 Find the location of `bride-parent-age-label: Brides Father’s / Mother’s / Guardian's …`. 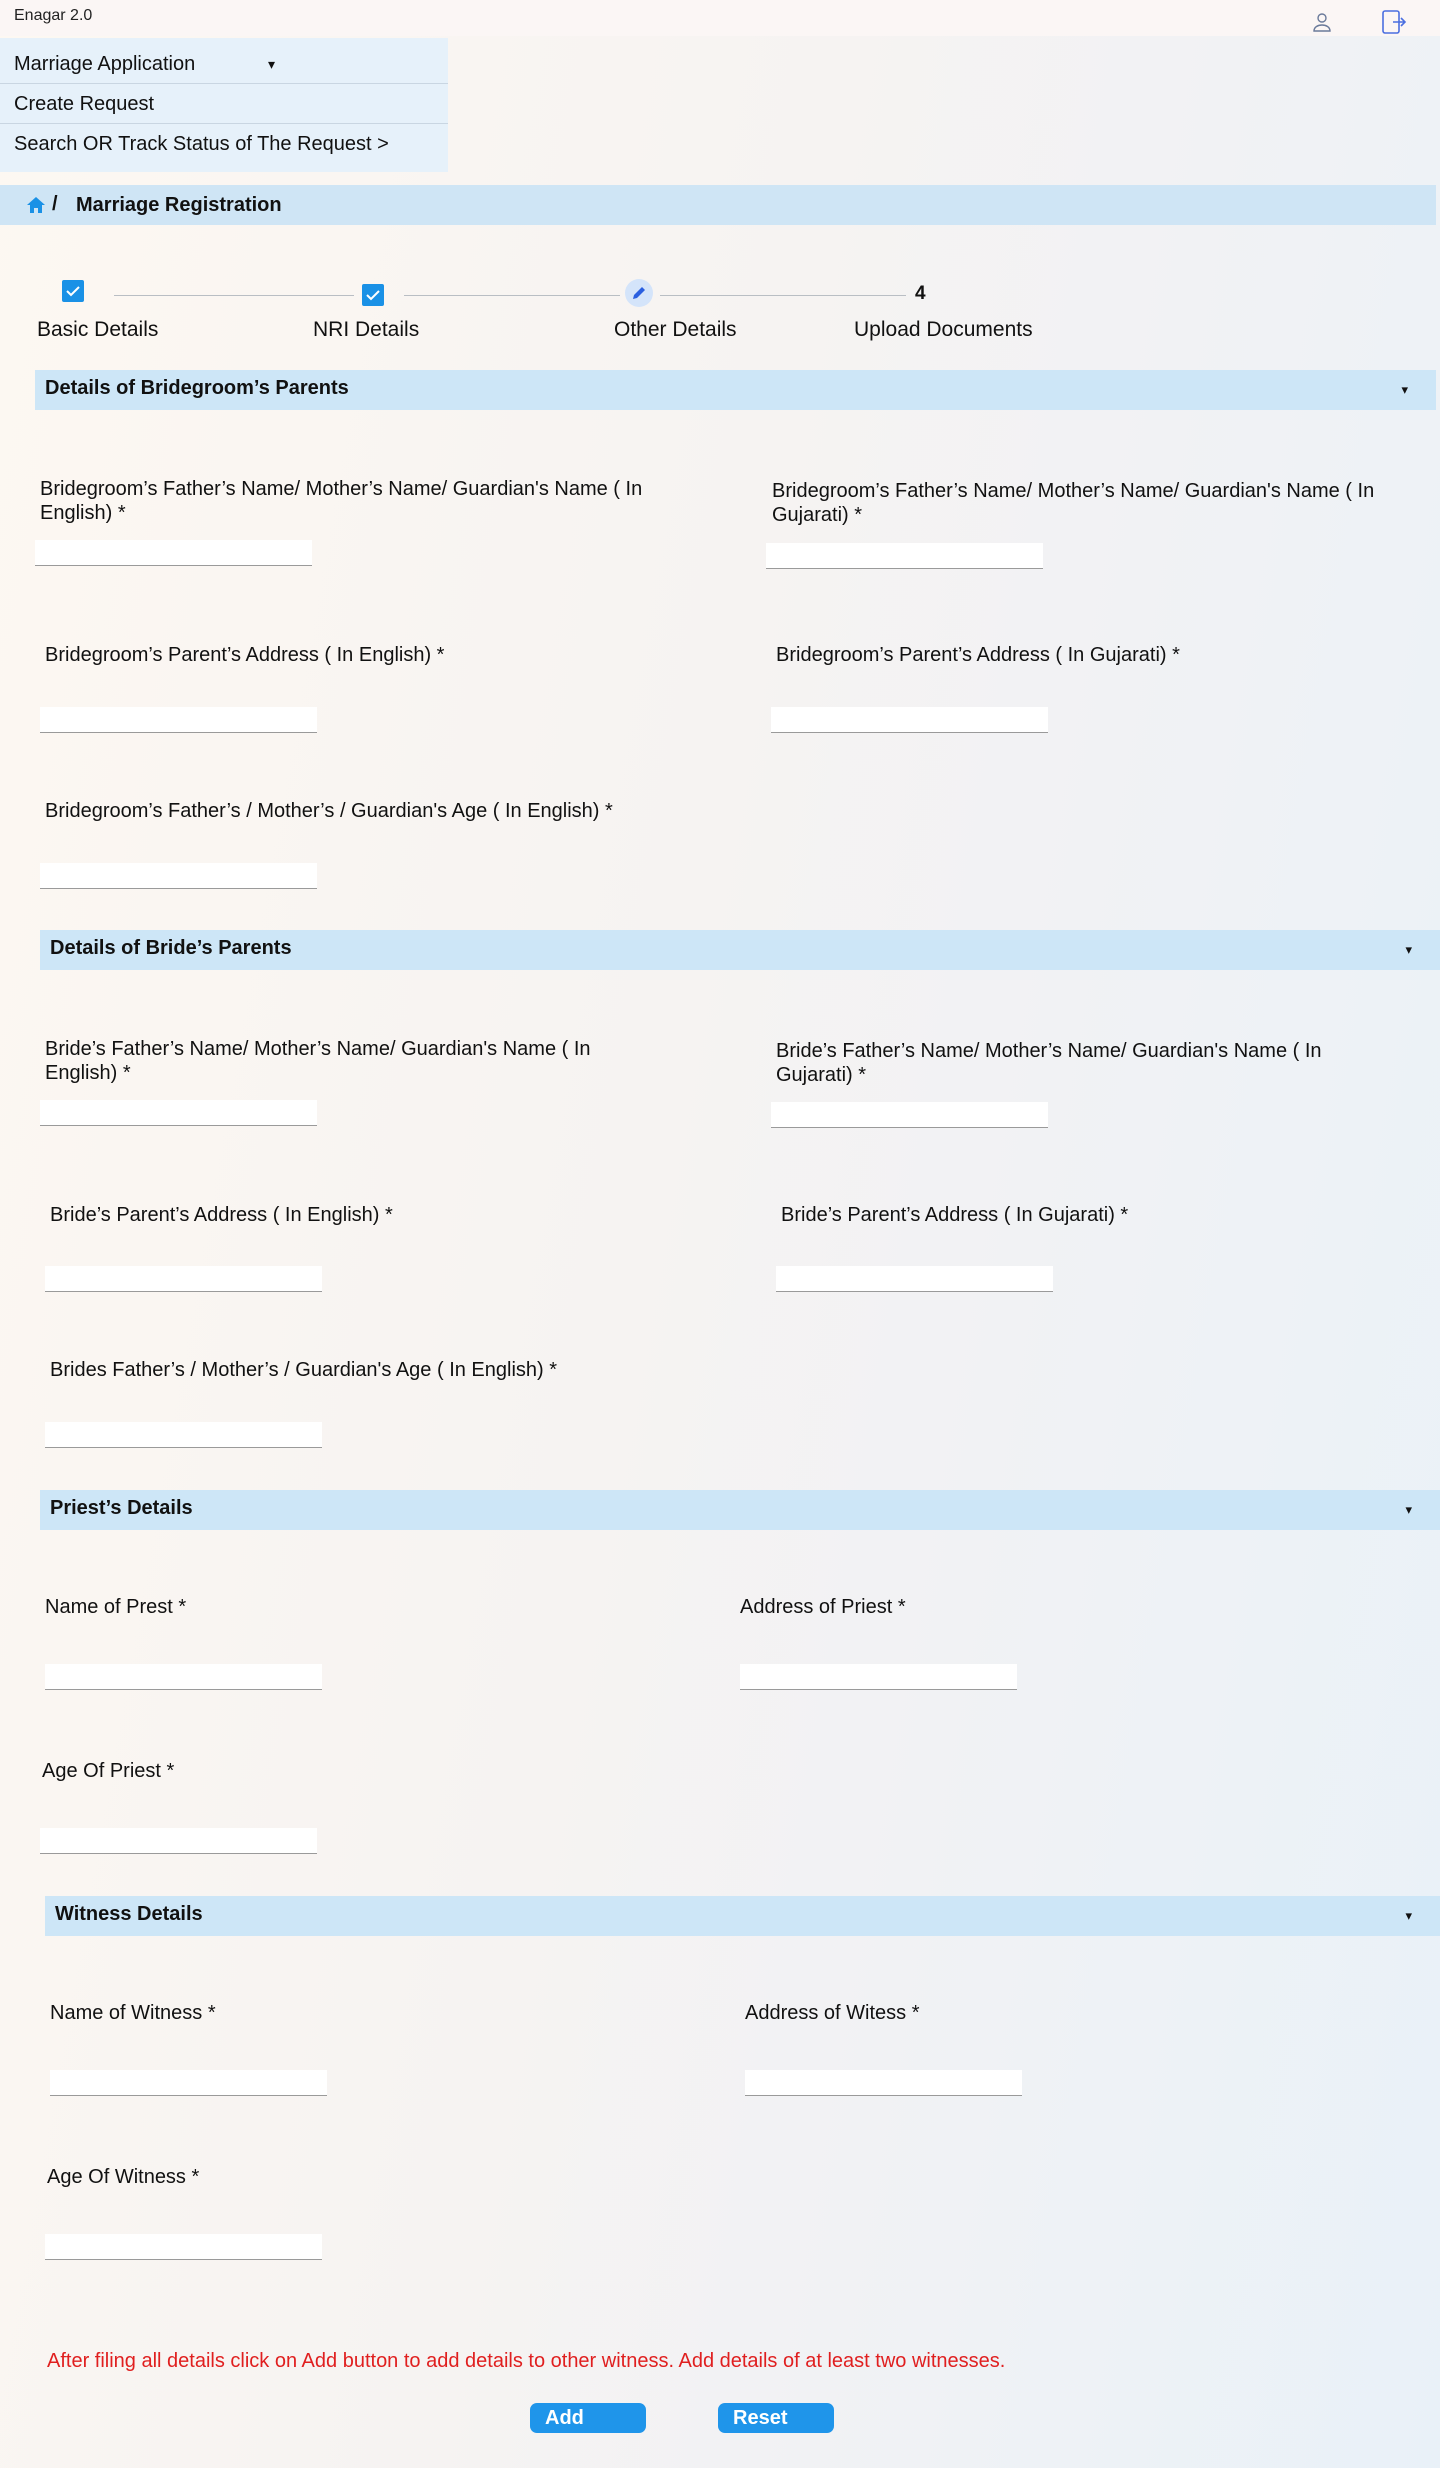

bride-parent-age-label: Brides Father’s / Mother’s / Guardian's … is located at coordinates (304, 1370).